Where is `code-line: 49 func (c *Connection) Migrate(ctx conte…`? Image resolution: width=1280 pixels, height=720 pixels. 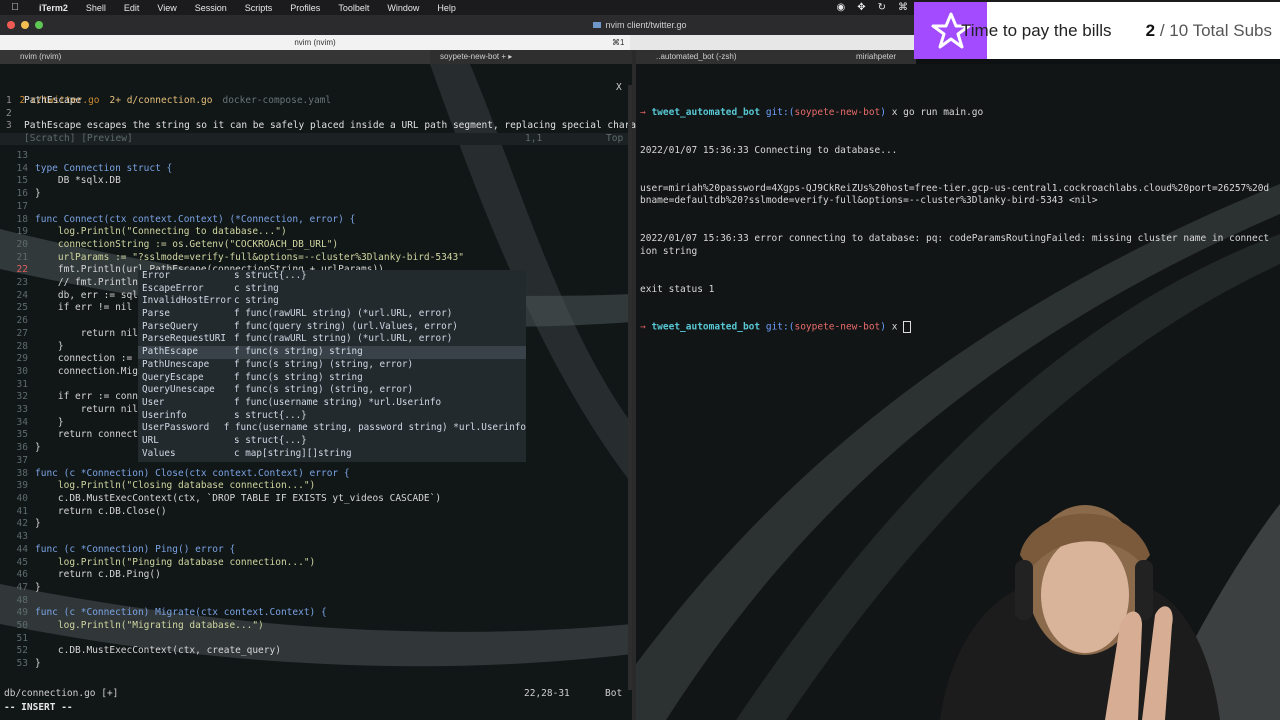
code-line: 49 func (c *Connection) Migrate(ctx conte… is located at coordinates (232, 613).